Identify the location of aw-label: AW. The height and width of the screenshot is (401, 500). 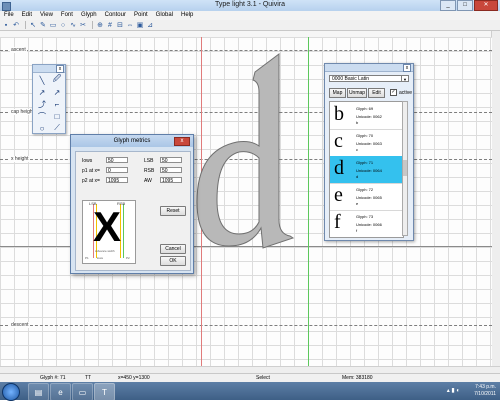
(148, 181).